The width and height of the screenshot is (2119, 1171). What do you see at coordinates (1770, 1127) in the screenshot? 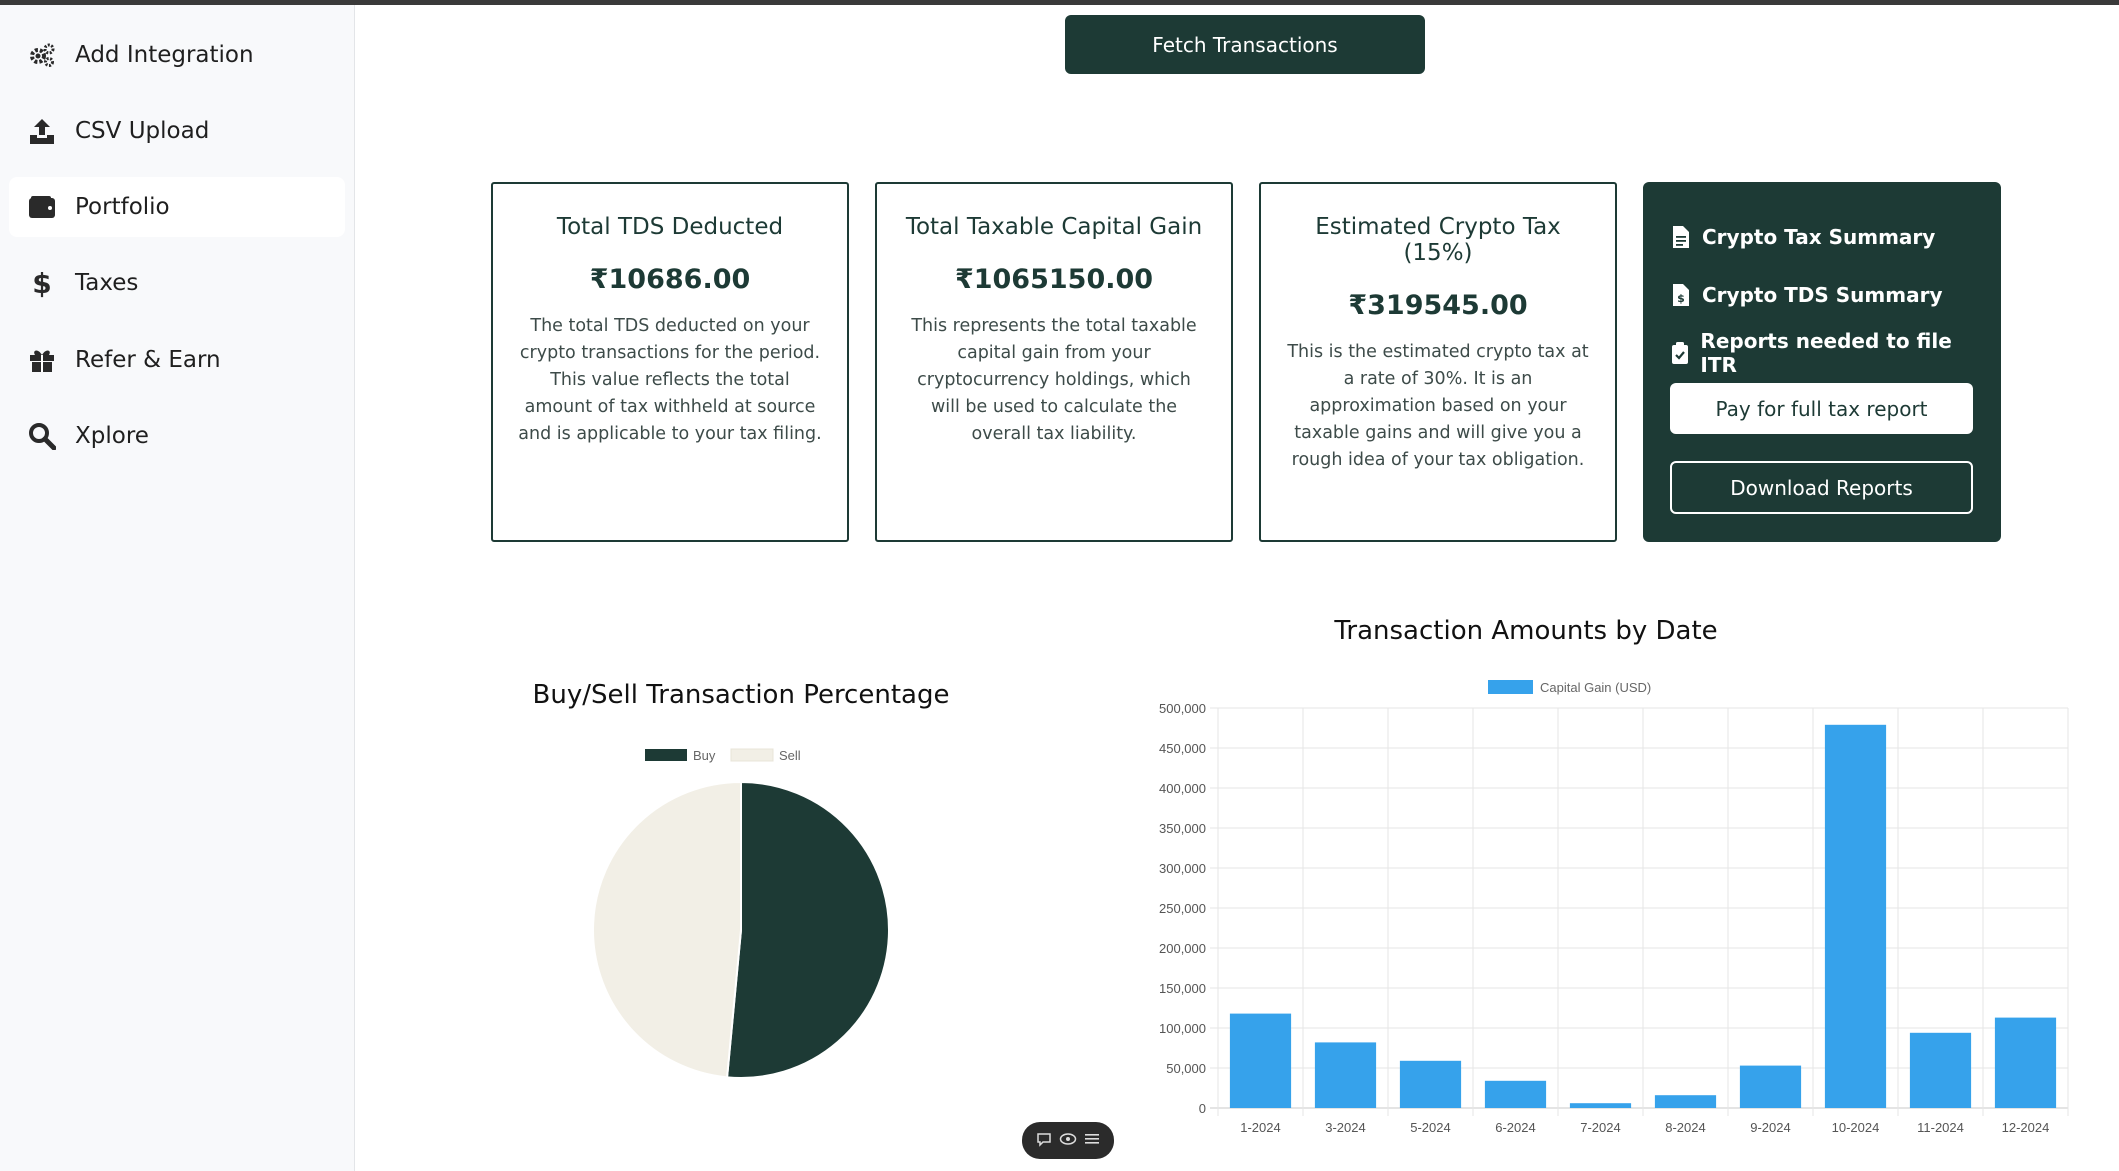
I see `x-tick-label: 9-2024` at bounding box center [1770, 1127].